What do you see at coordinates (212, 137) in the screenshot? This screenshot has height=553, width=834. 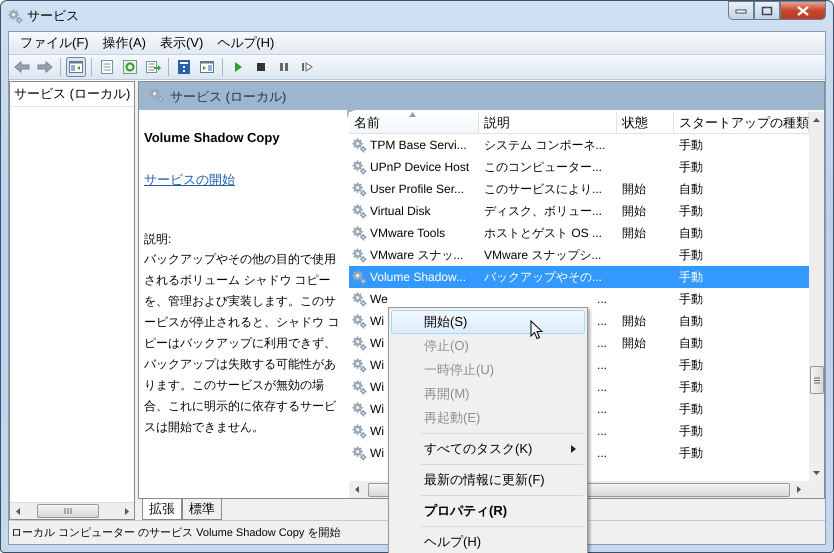 I see `service-title: Volume Shadow Copy` at bounding box center [212, 137].